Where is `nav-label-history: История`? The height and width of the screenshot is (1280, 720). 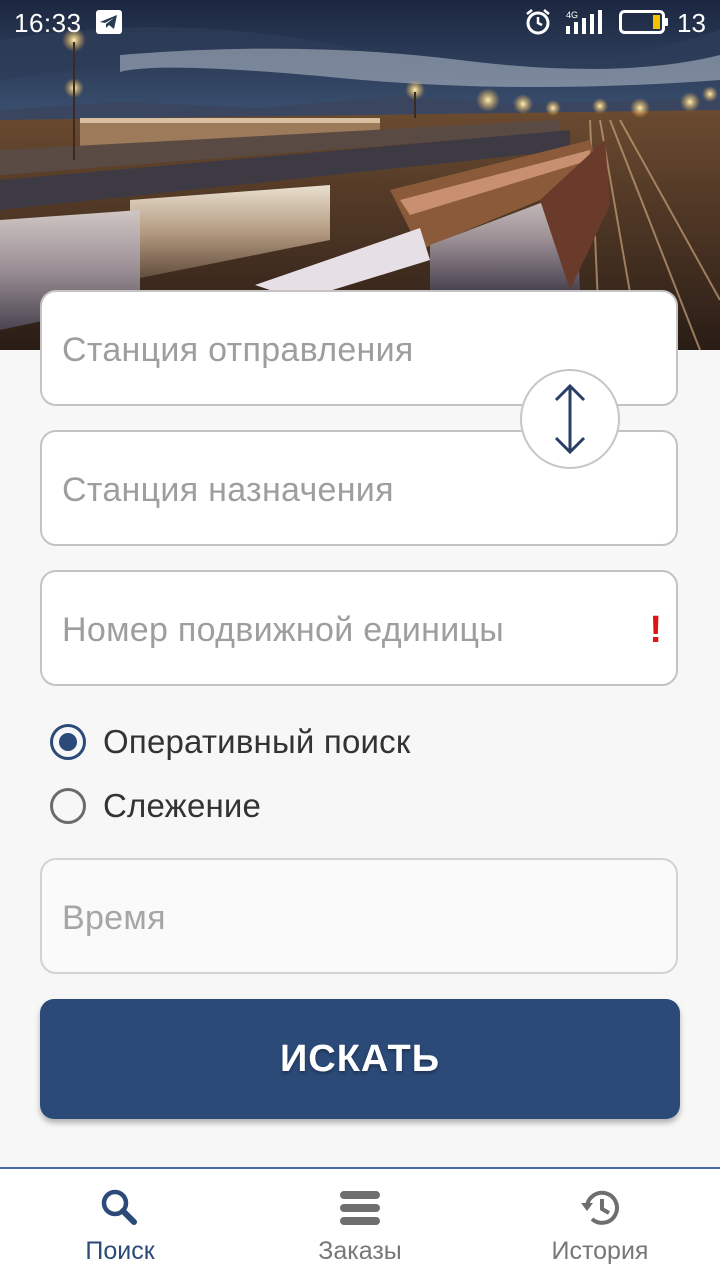 nav-label-history: История is located at coordinates (600, 1251).